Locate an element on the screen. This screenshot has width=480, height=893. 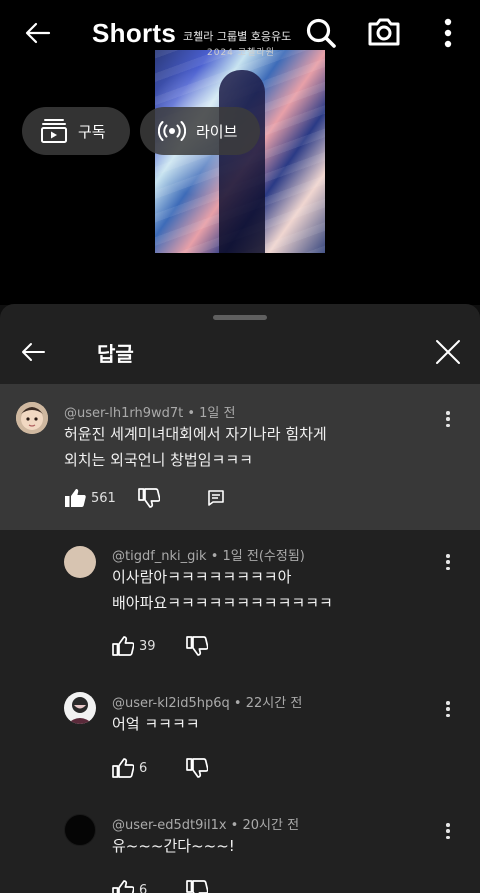
back-button is located at coordinates (38, 33).